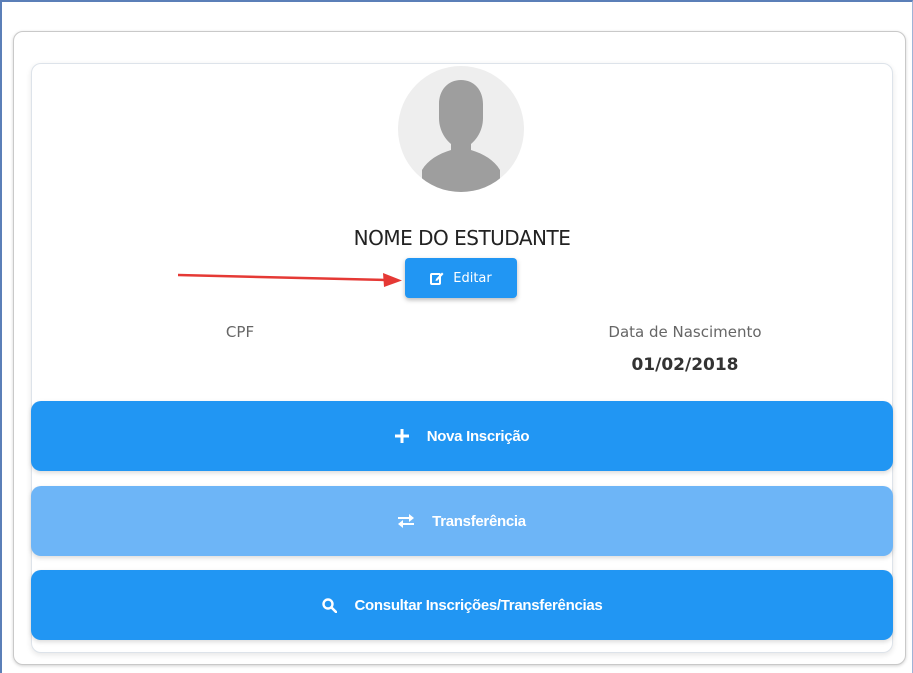  Describe the element at coordinates (240, 332) in the screenshot. I see `cpf-label: CPF` at that location.